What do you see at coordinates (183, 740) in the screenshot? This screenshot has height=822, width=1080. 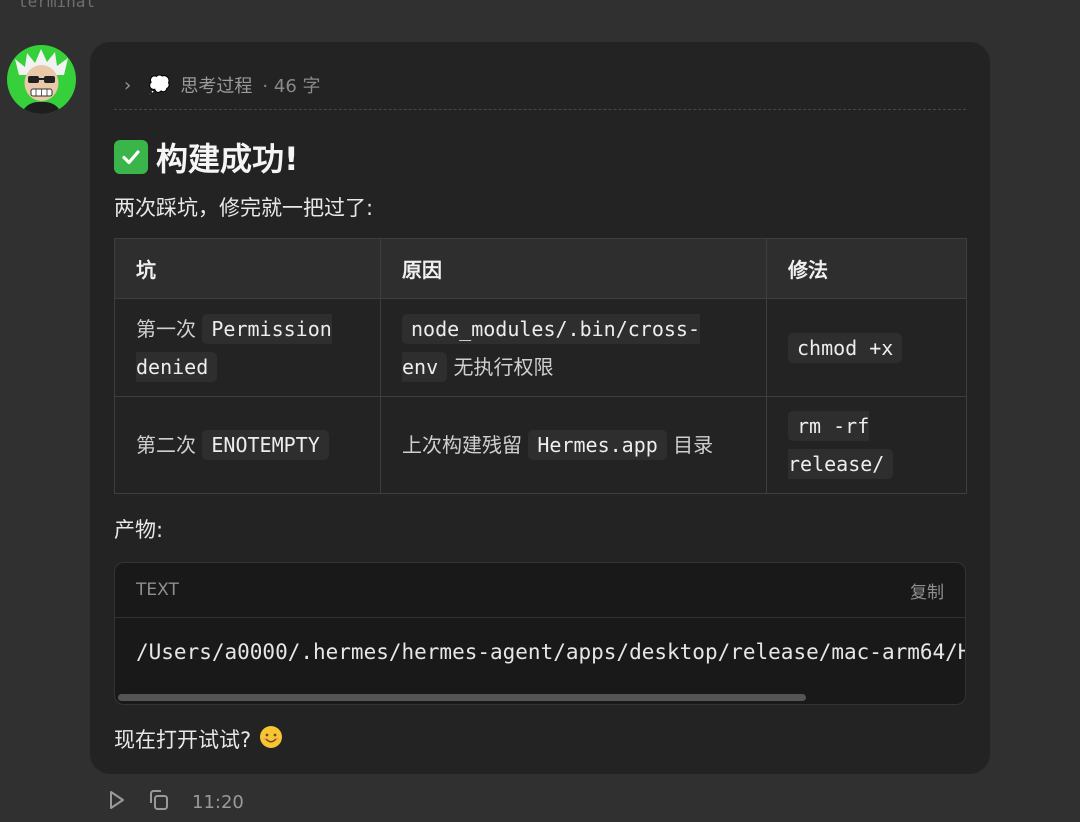 I see `closing-text: 现在打开试试?` at bounding box center [183, 740].